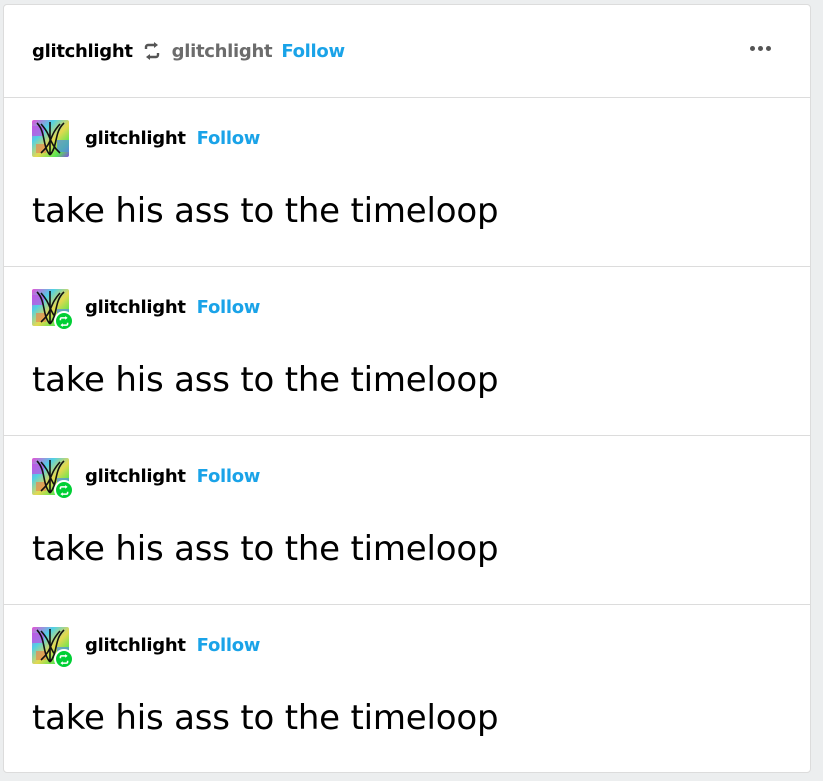  What do you see at coordinates (82, 51) in the screenshot?
I see `blog-name-link: glitchlight` at bounding box center [82, 51].